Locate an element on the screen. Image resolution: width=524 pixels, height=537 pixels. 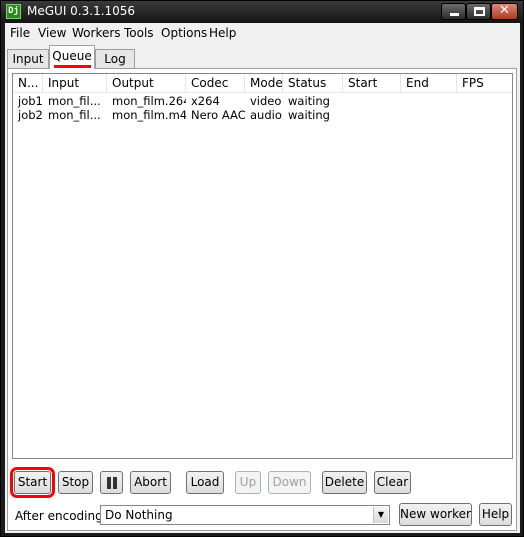
minimize-icon is located at coordinates (454, 14).